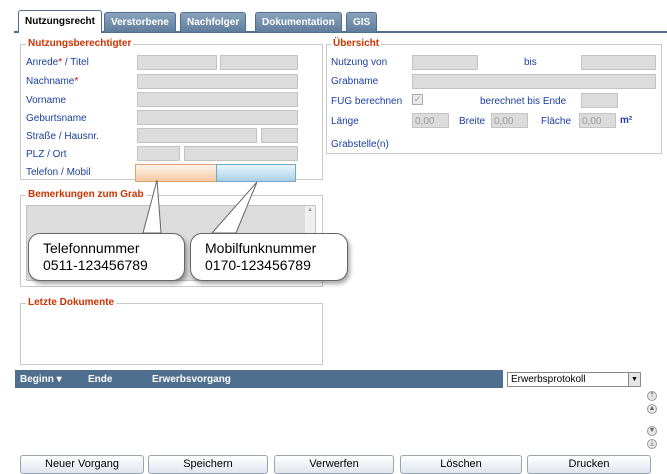  What do you see at coordinates (82, 464) in the screenshot?
I see `neuer-vorgang-button: Neuer Vorgang` at bounding box center [82, 464].